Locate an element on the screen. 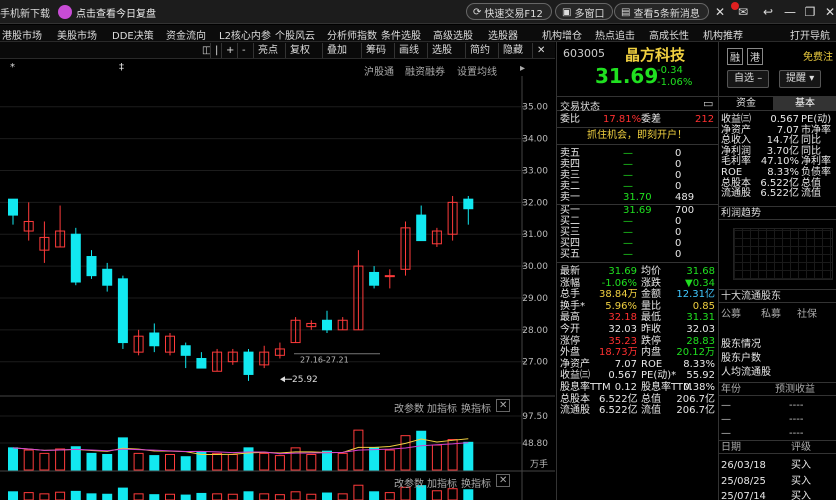  menu-stock-news: 个股风云 is located at coordinates (295, 34).